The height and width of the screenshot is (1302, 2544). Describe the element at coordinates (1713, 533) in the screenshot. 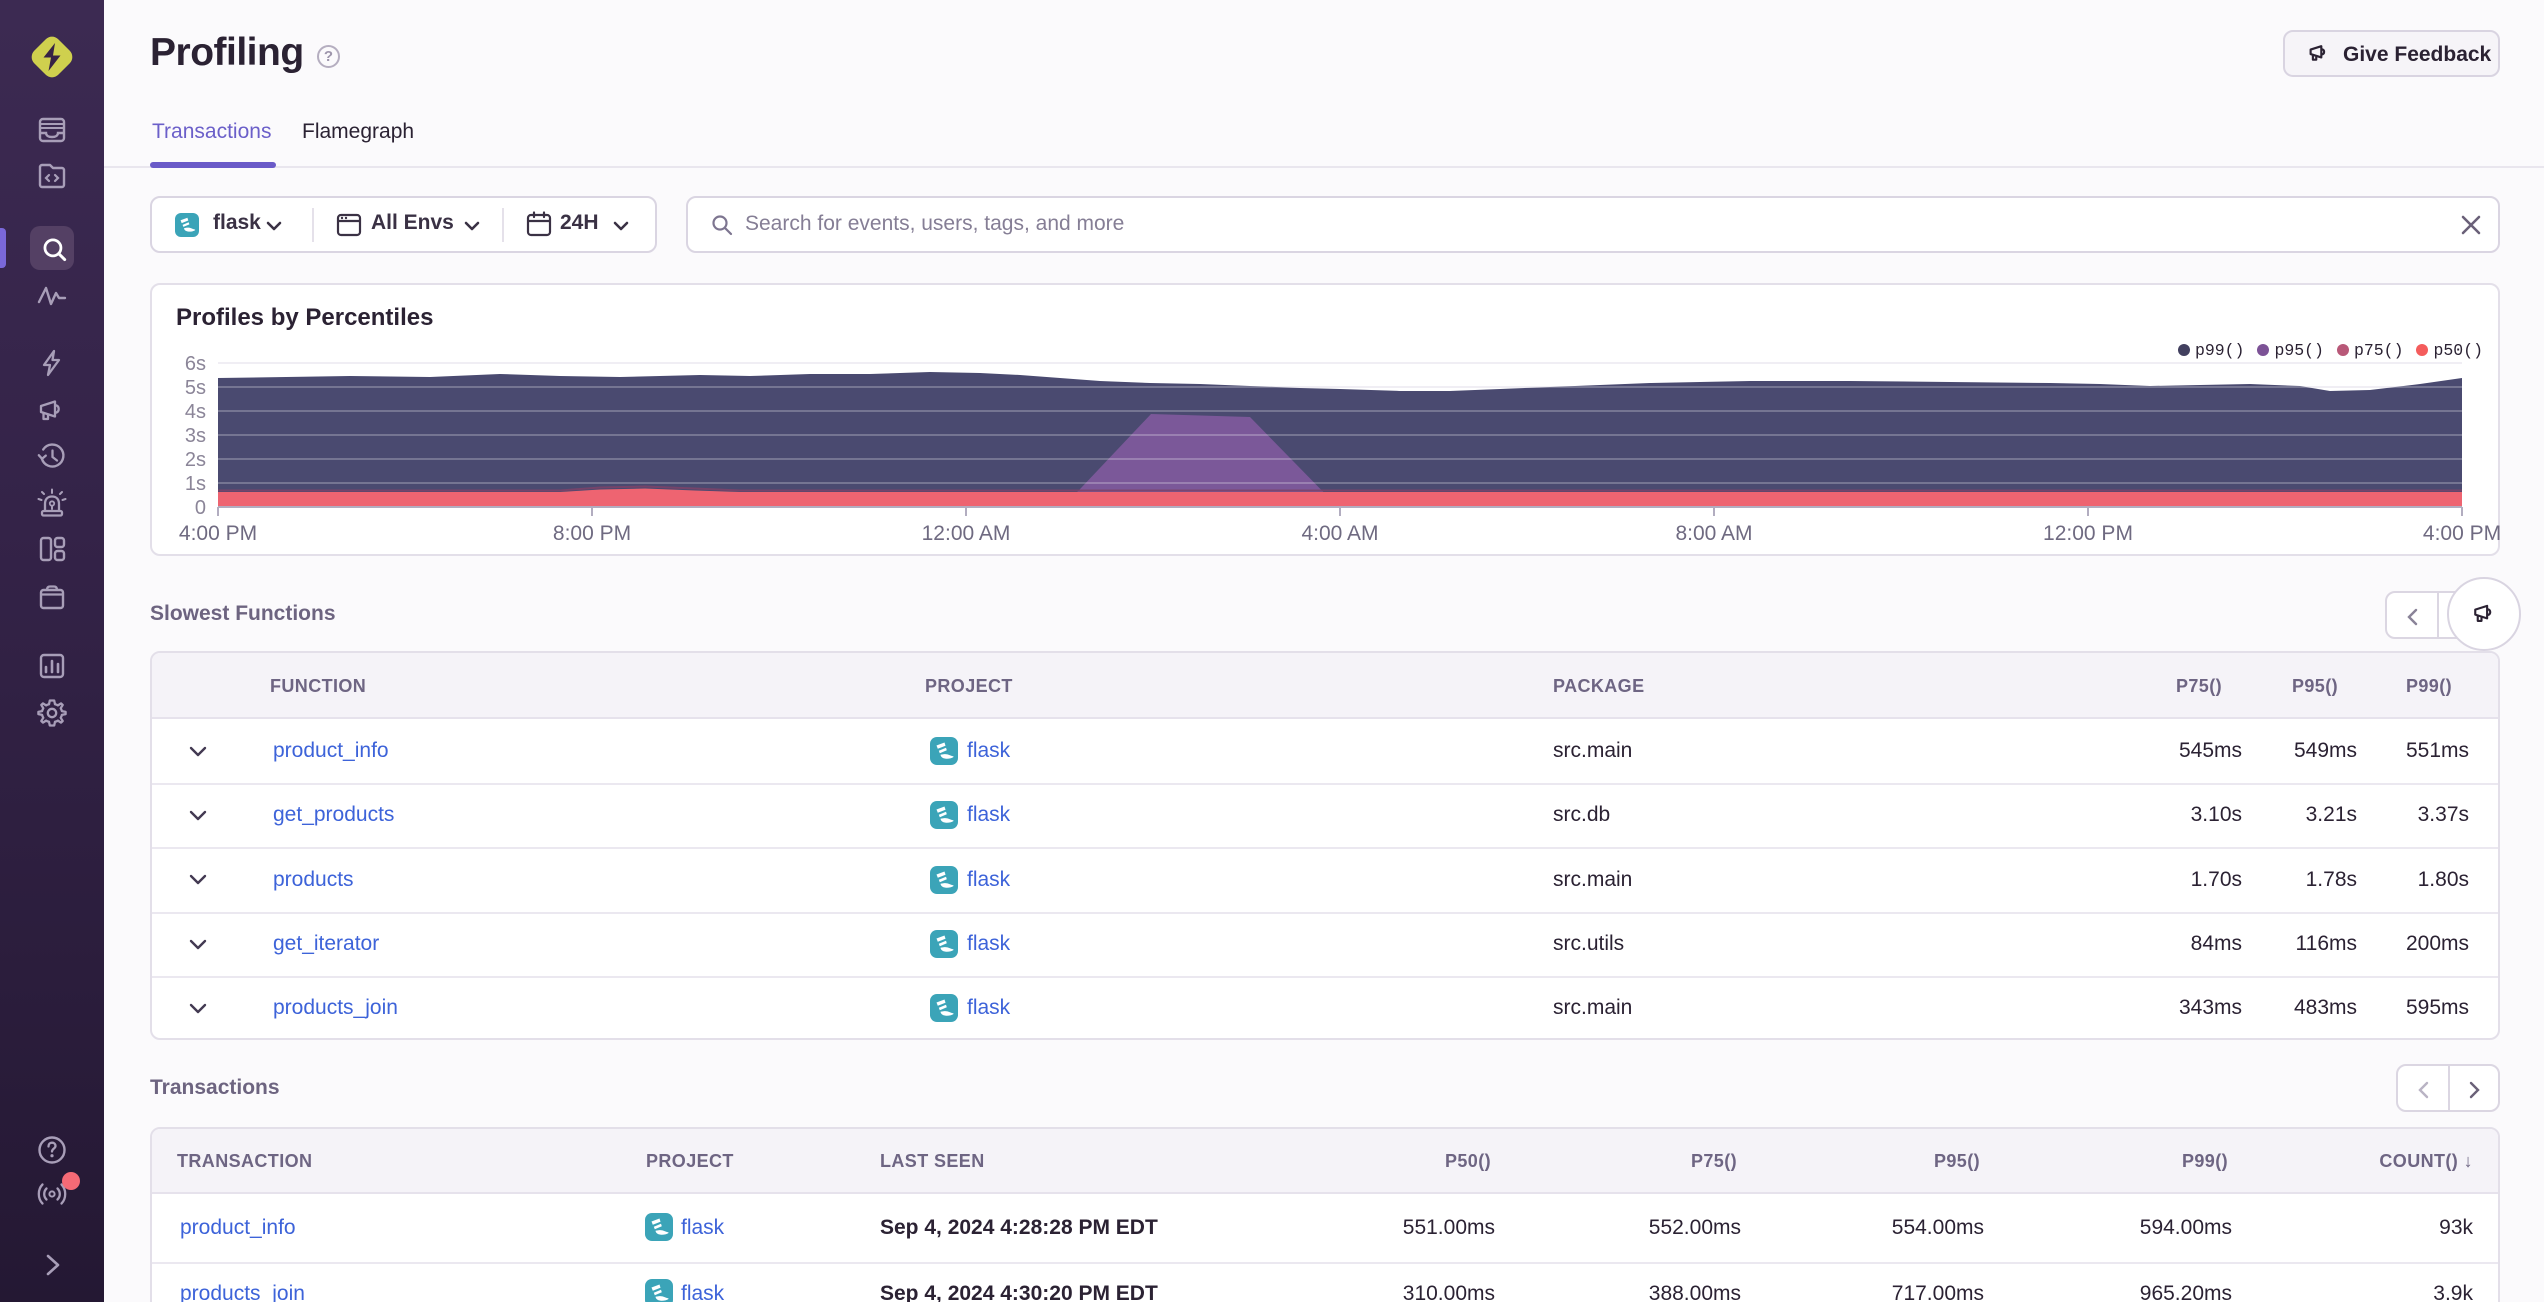

I see `svg-text: 8:00 AM` at that location.